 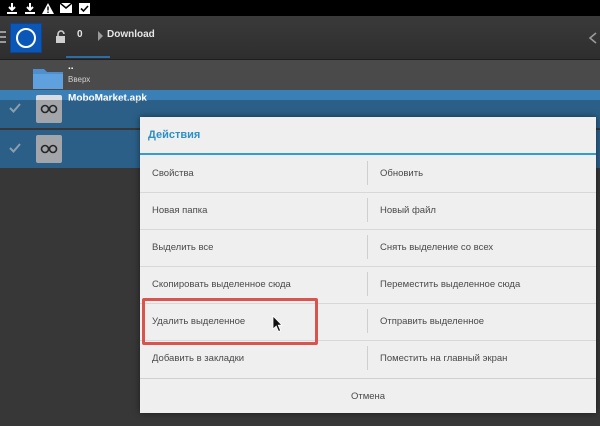 I want to click on dialog-title: Действия, so click(x=174, y=135).